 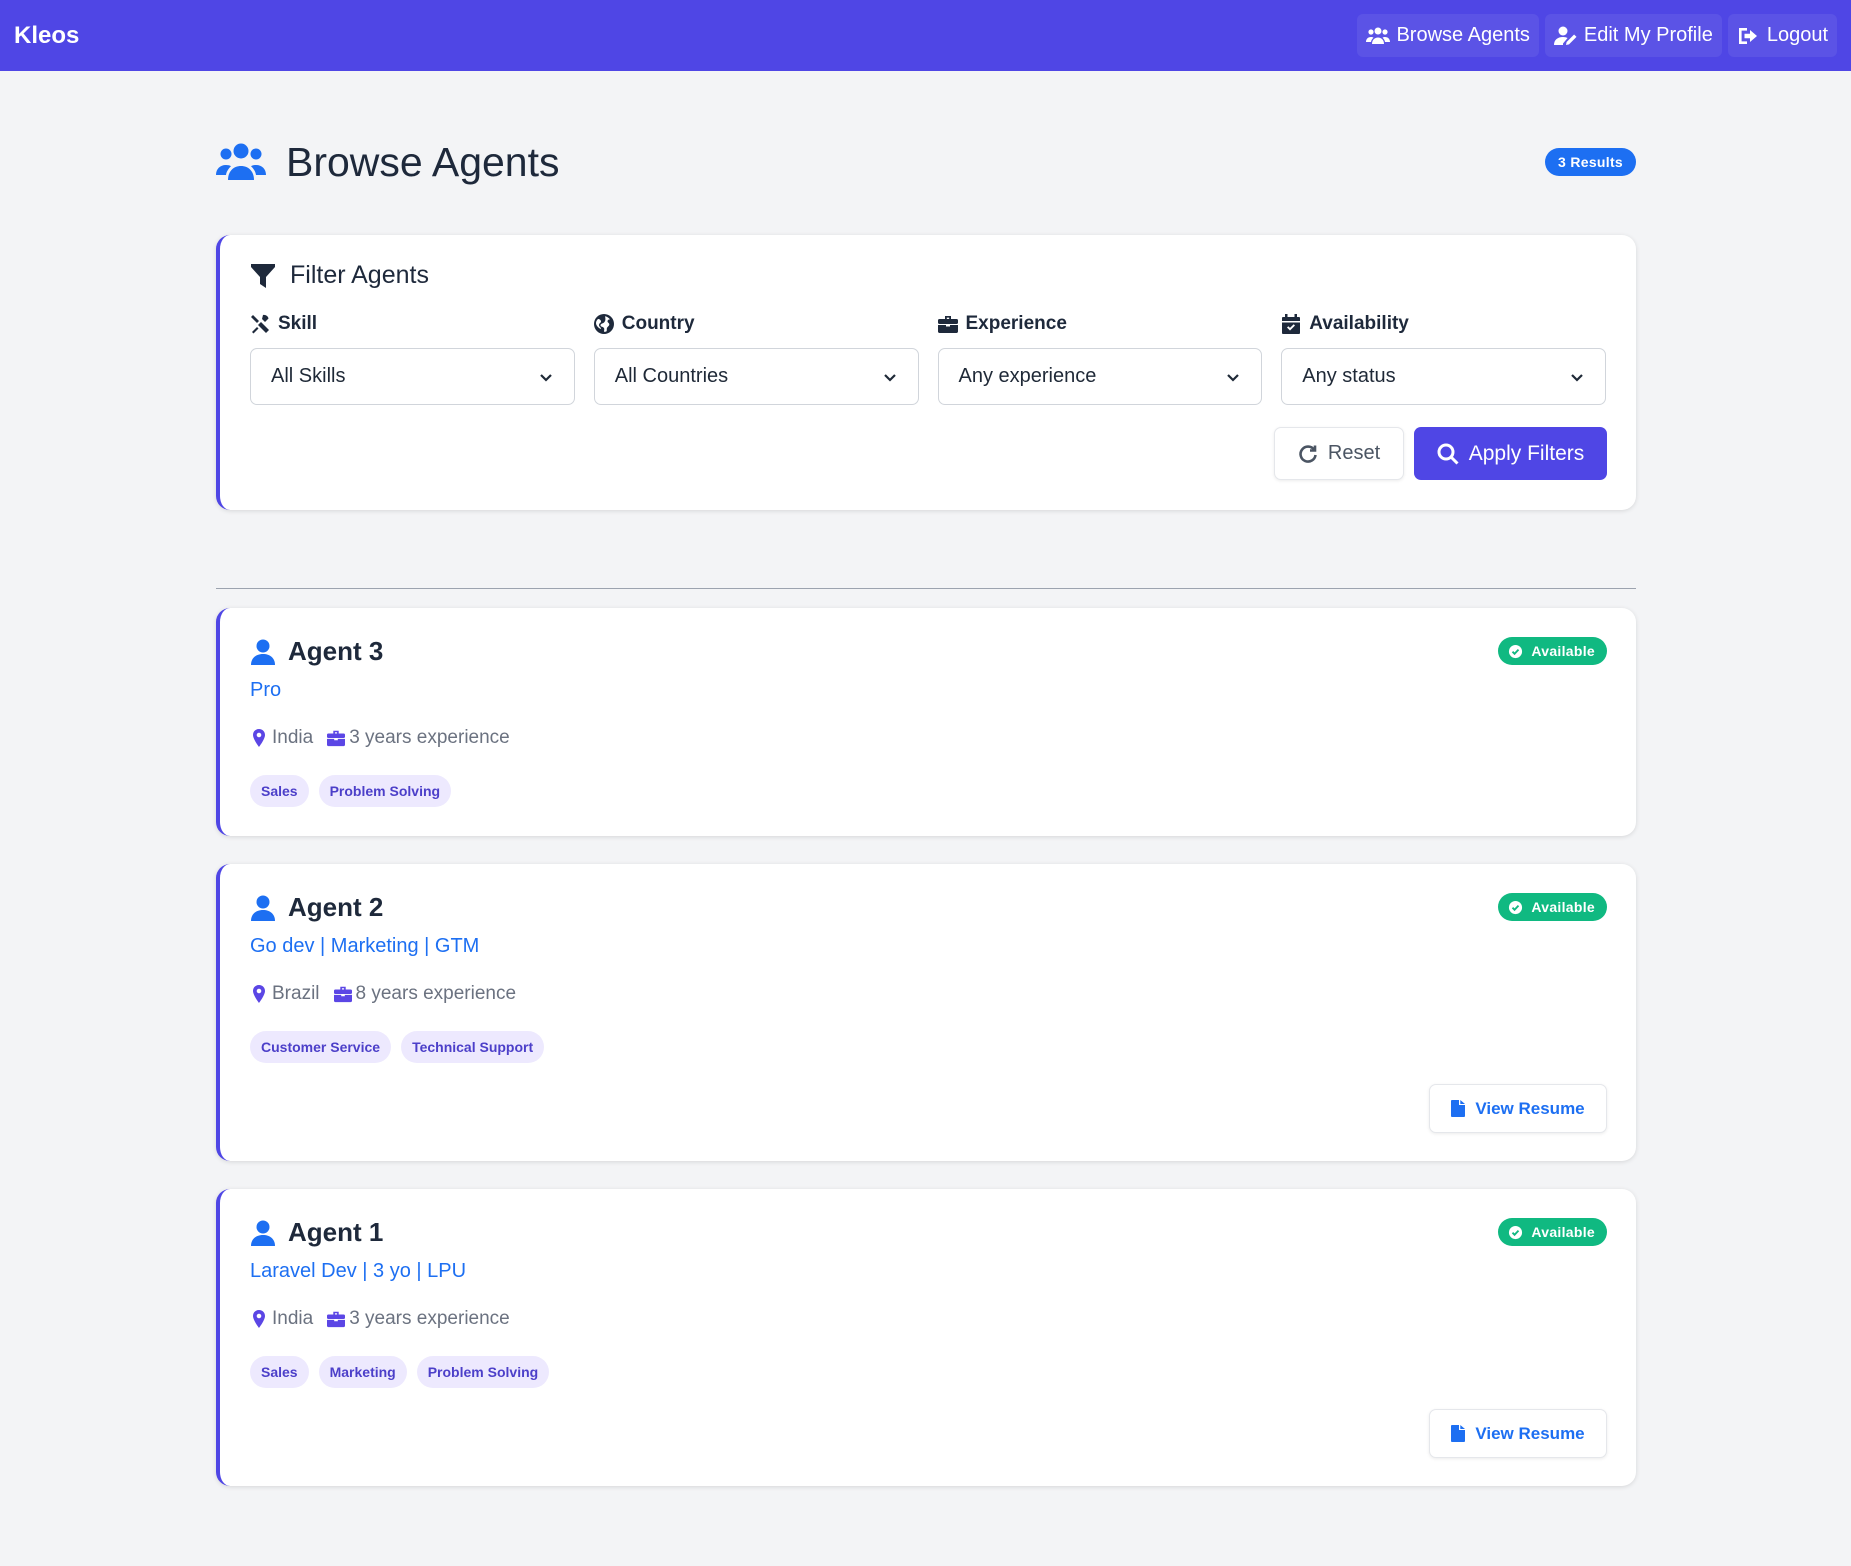 I want to click on nav-logout-link: Logout, so click(x=1782, y=35).